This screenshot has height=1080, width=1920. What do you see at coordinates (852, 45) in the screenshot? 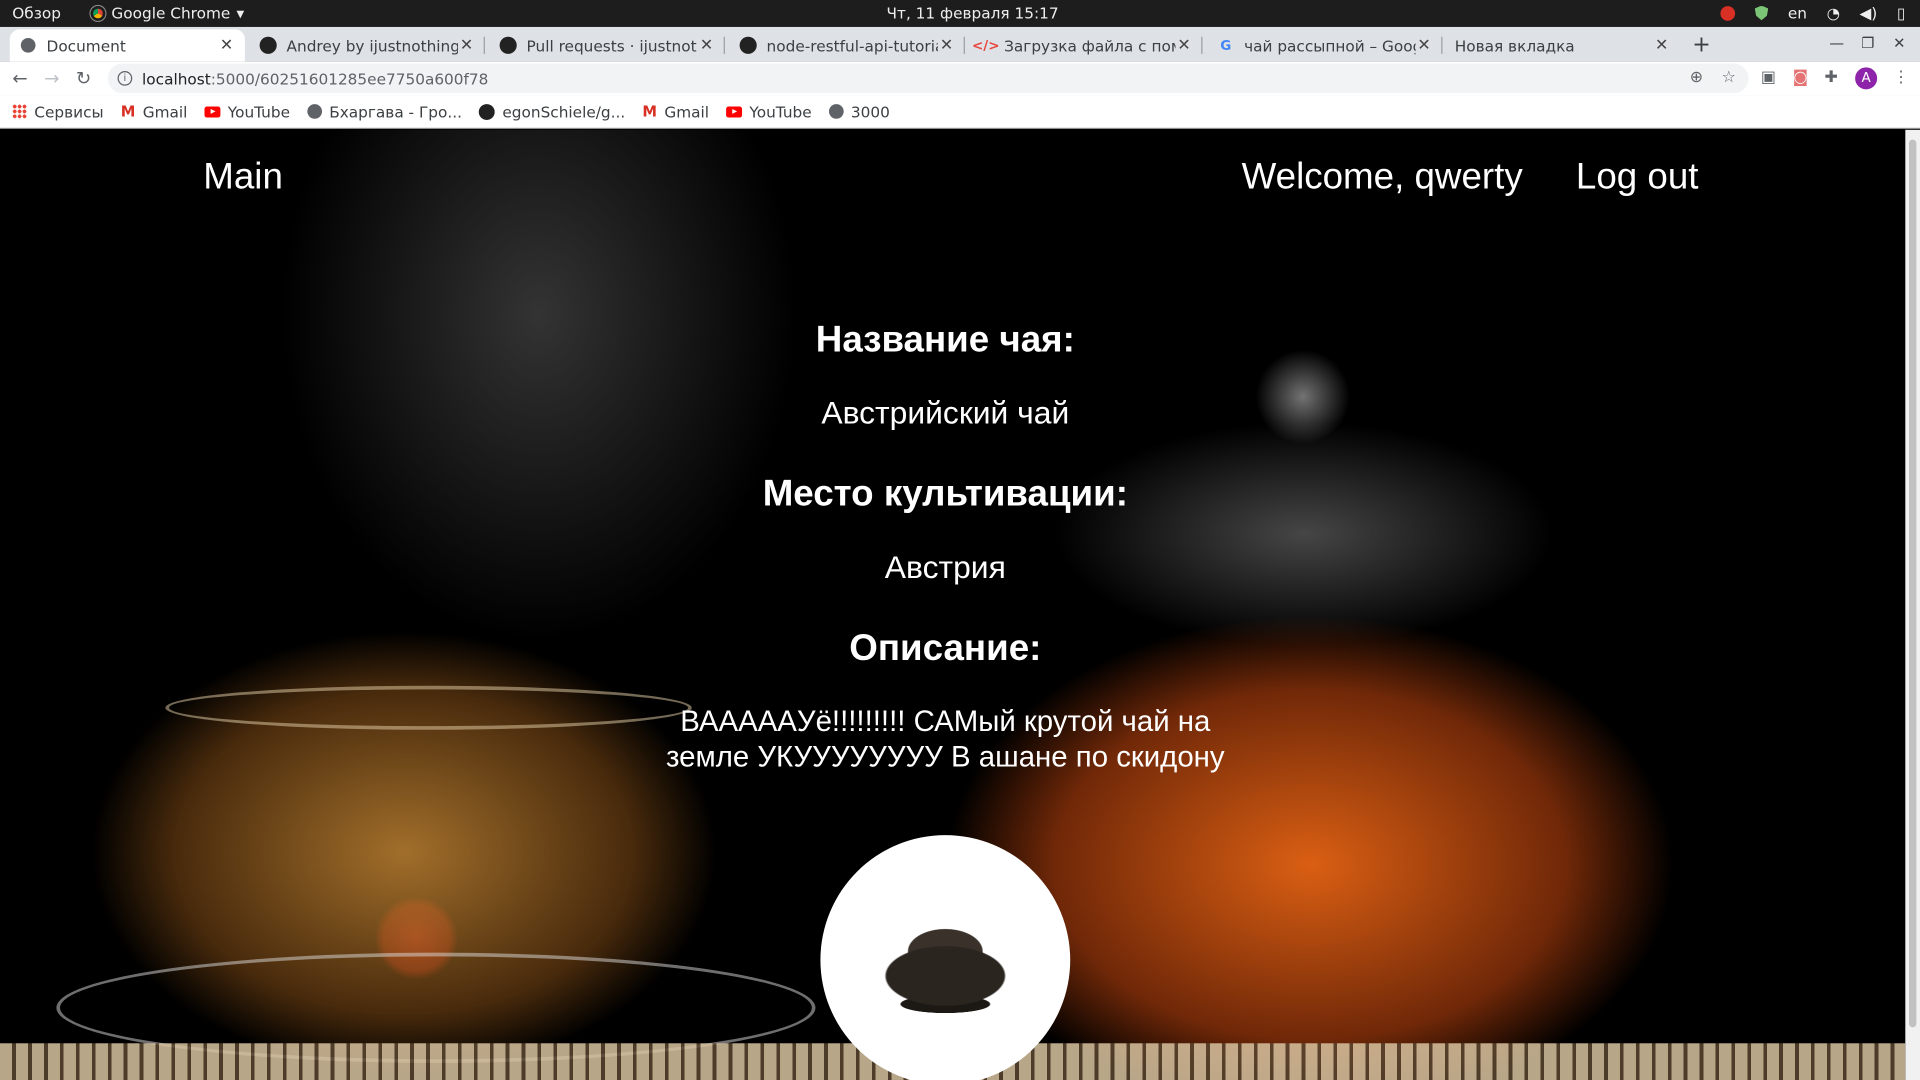
I see `tab-title: node-restful-api-tutorial/` at bounding box center [852, 45].